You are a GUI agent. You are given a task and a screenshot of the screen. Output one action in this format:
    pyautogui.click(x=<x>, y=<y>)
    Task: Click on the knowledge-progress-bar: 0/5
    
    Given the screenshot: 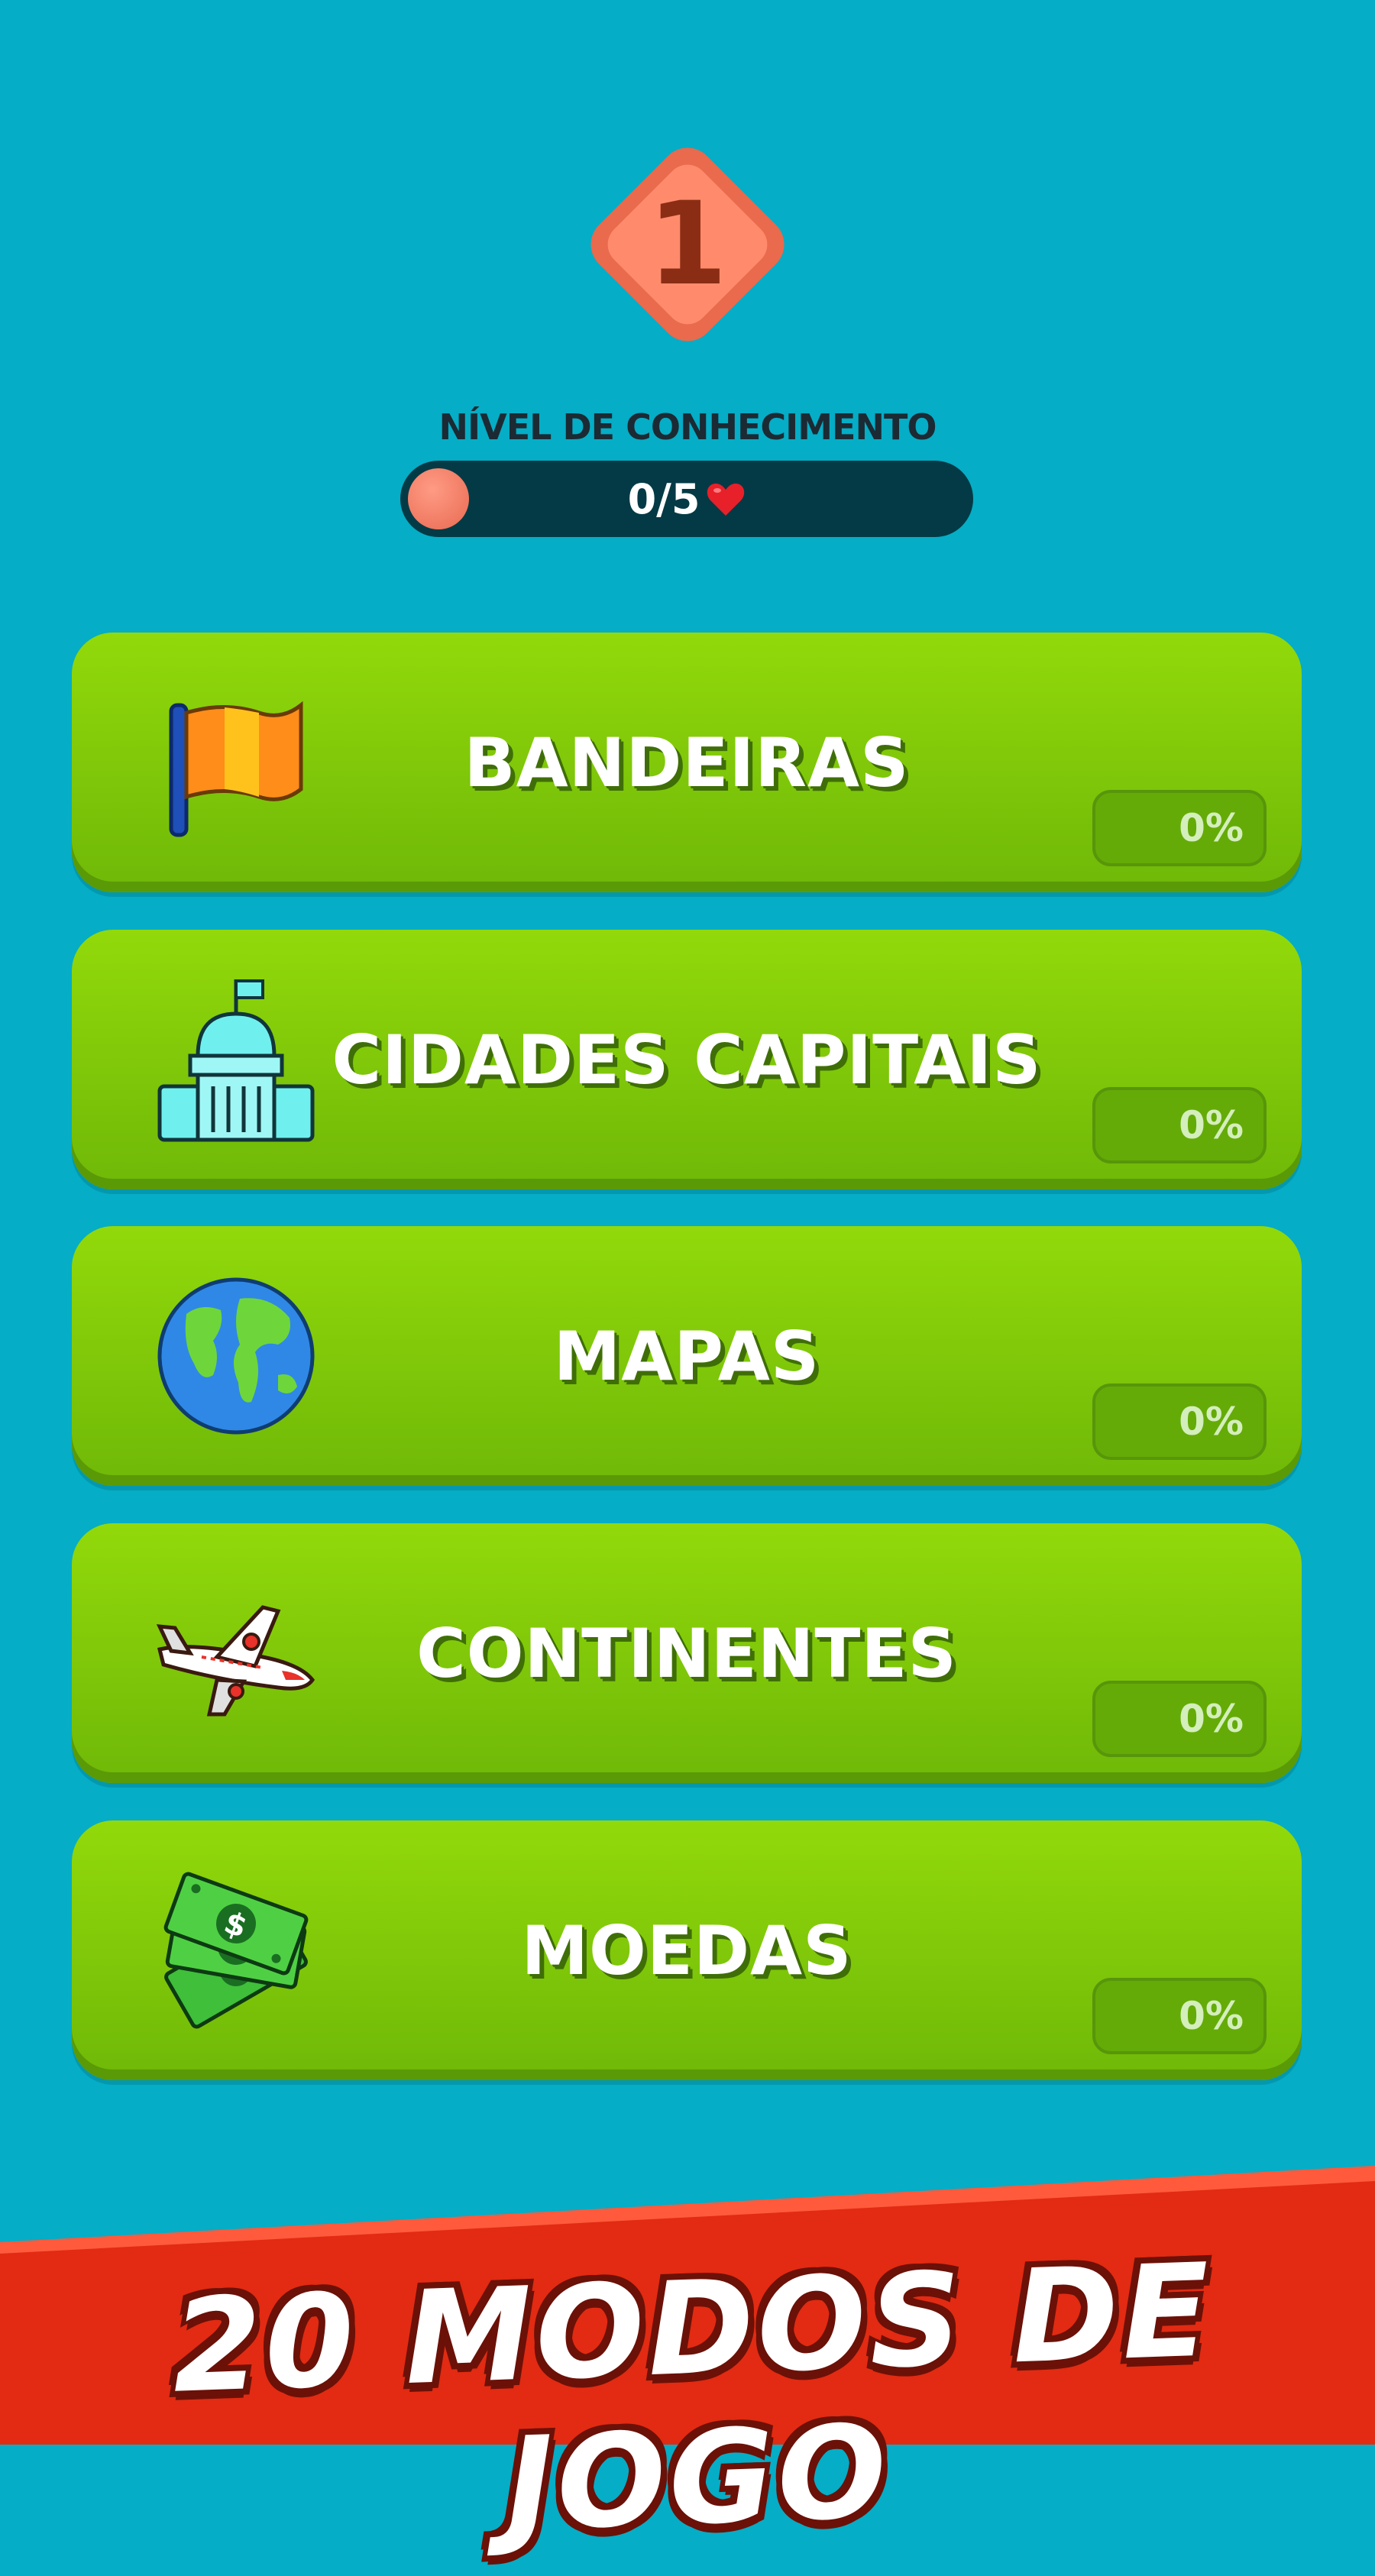 What is the action you would take?
    pyautogui.click(x=686, y=499)
    